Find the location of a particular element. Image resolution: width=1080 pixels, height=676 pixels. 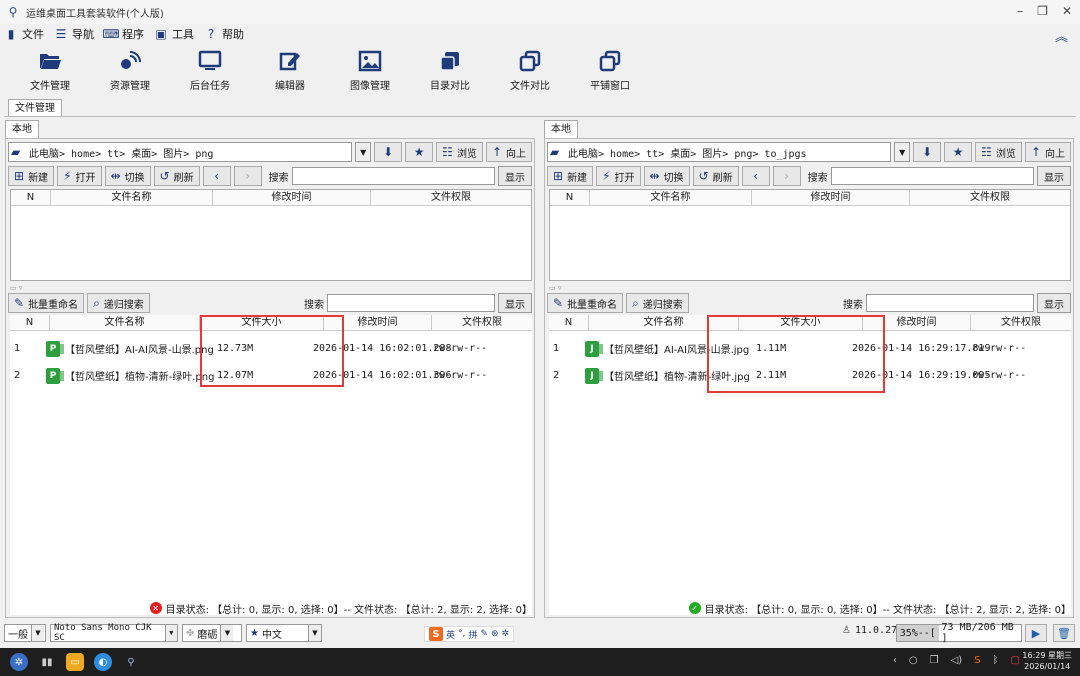

search-icon: ○ is located at coordinates (913, 660).